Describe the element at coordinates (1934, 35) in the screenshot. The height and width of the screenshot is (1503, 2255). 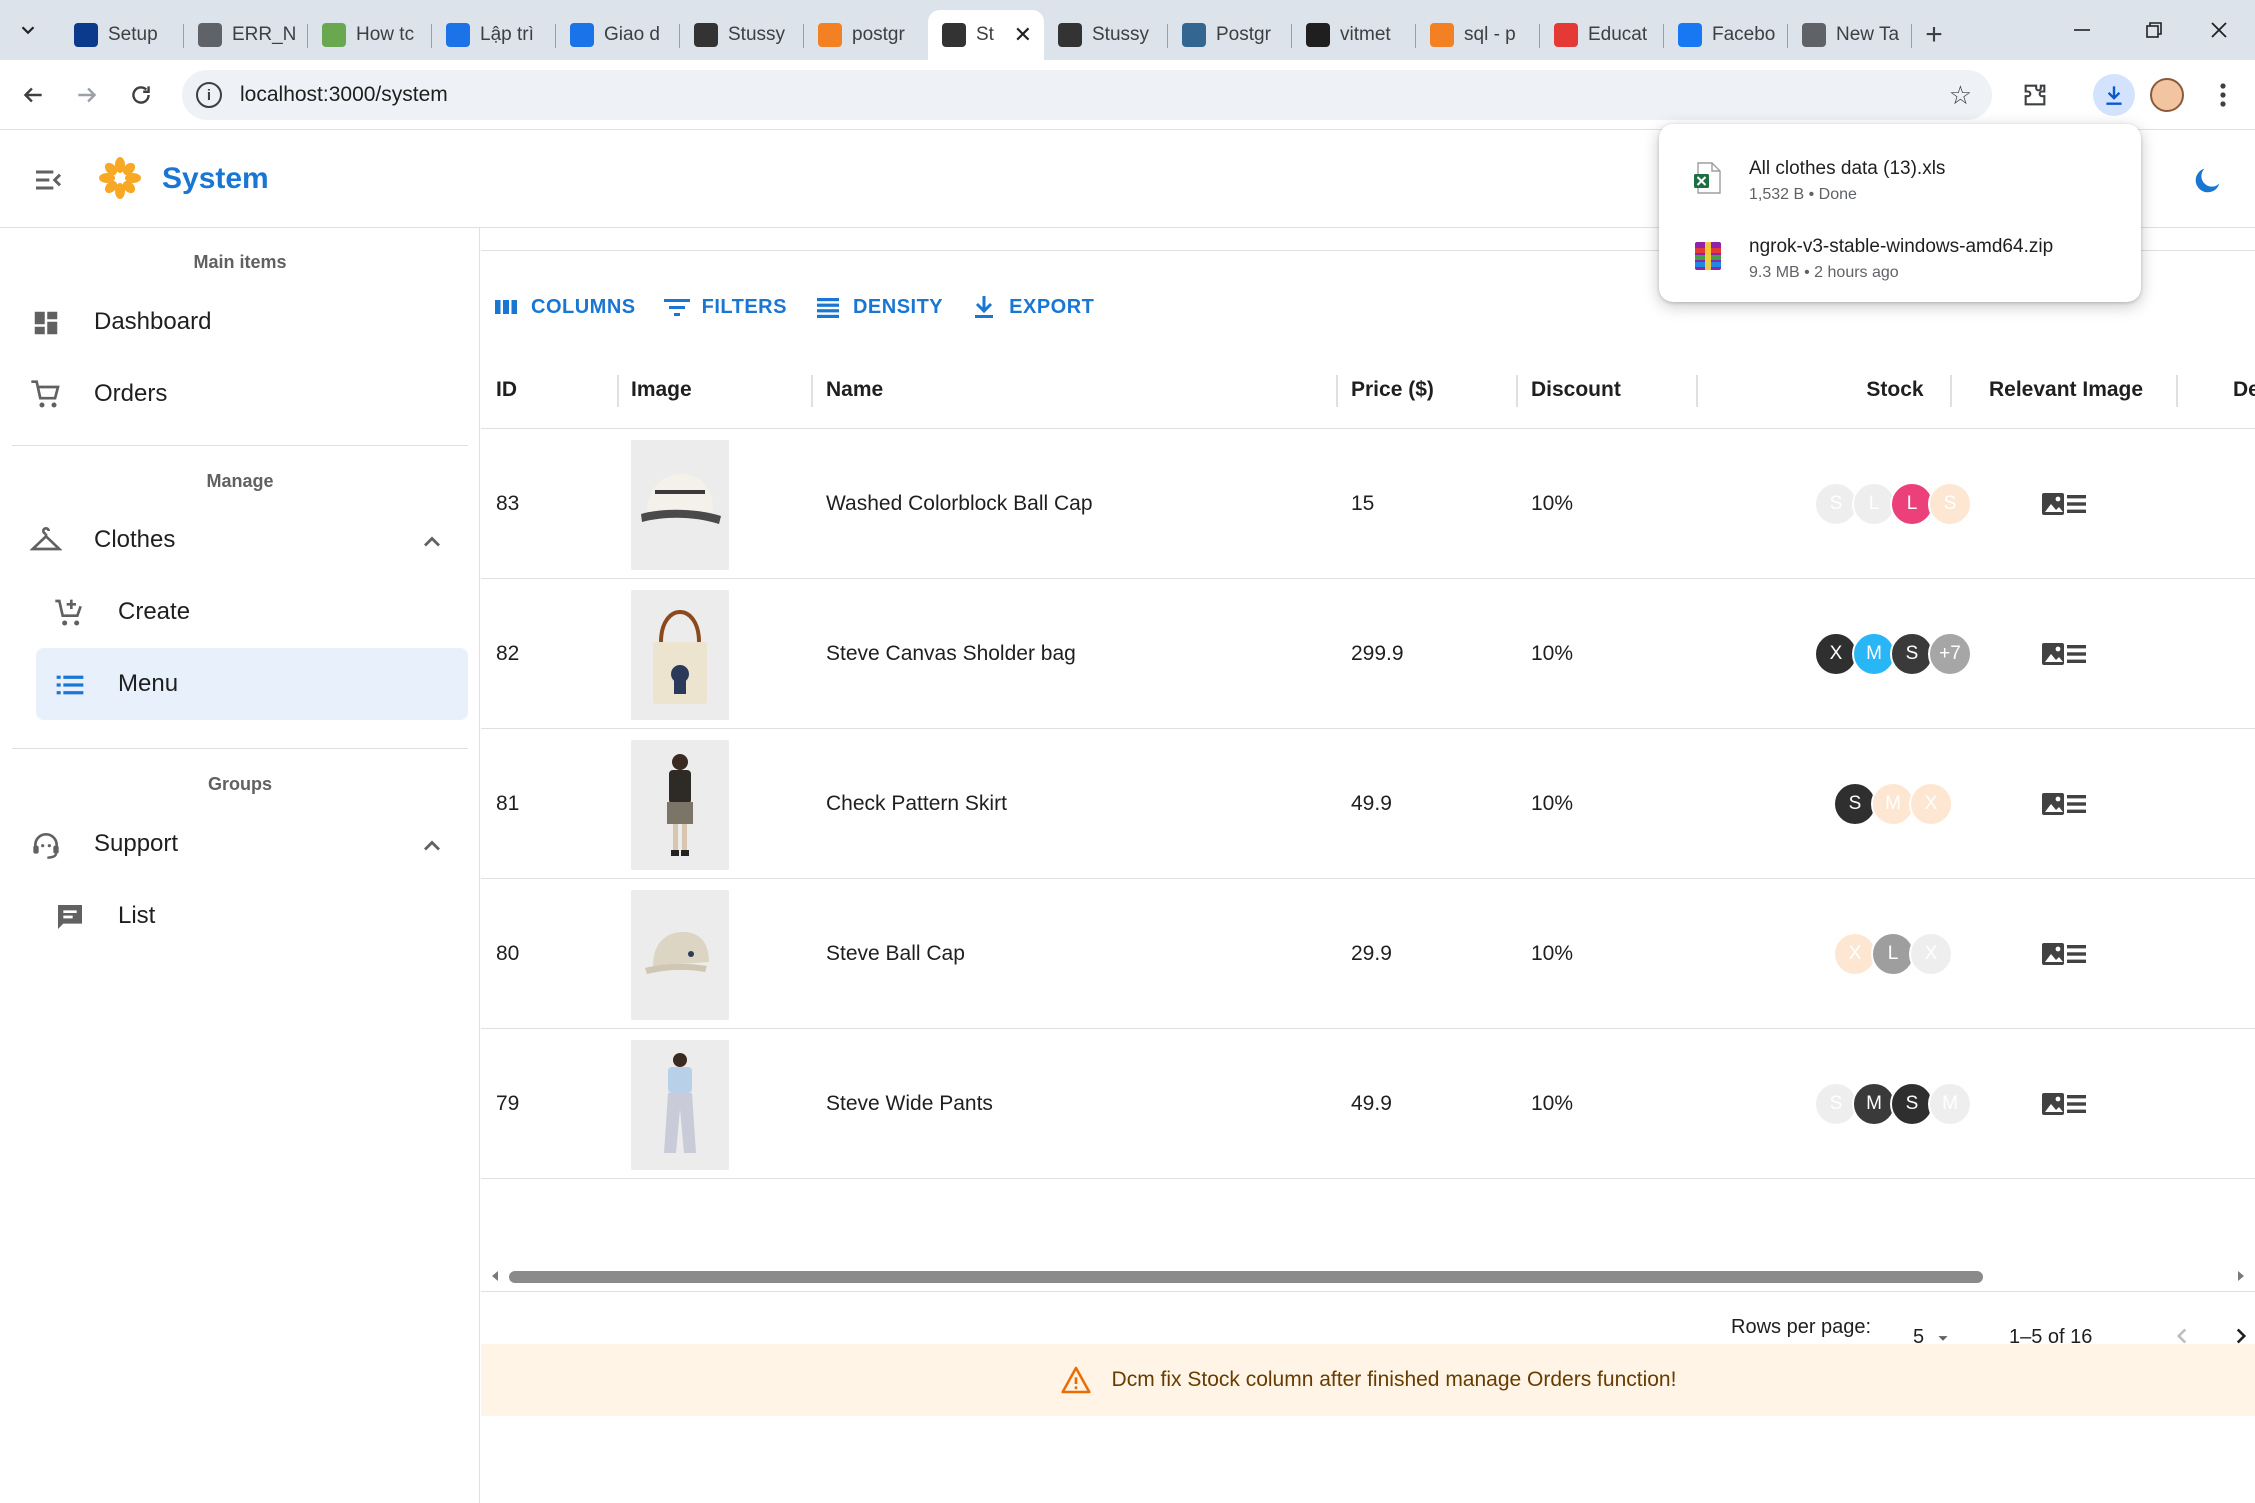
I see `new-tab-button: +` at that location.